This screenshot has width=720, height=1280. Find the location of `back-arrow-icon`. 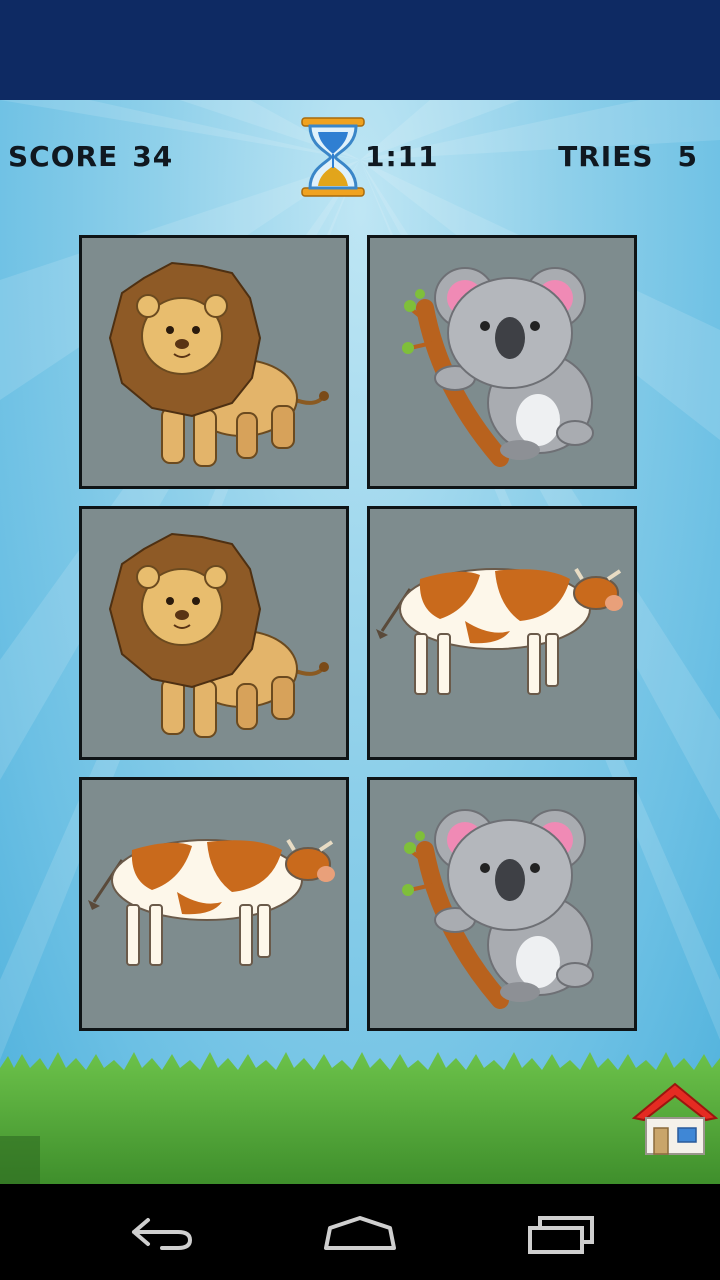

back-arrow-icon is located at coordinates (160, 1234).